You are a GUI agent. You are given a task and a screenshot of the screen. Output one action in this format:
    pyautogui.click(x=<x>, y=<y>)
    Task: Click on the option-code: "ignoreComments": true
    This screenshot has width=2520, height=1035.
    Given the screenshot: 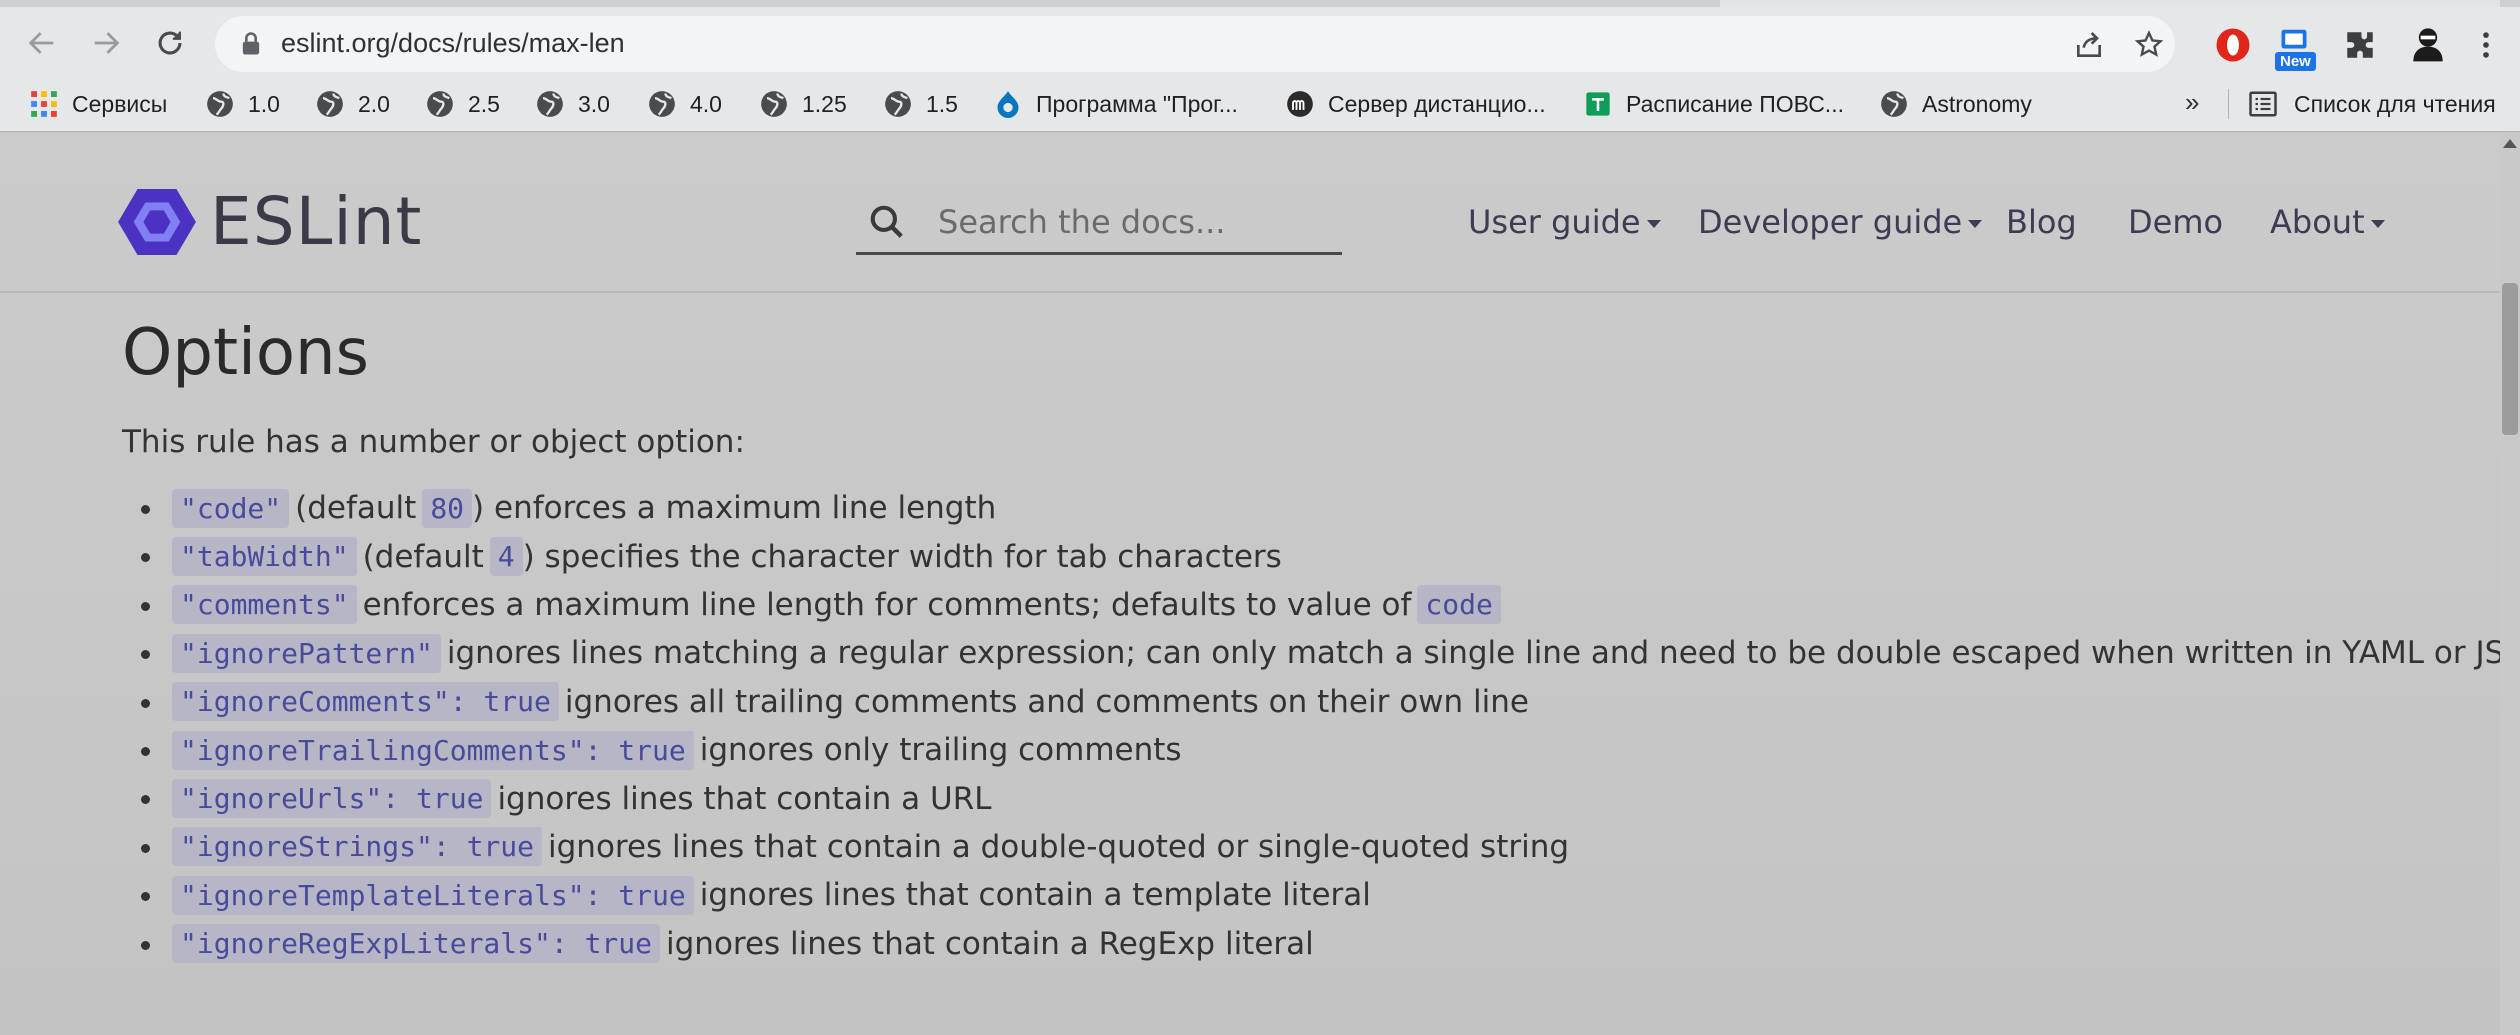 What is the action you would take?
    pyautogui.click(x=365, y=702)
    